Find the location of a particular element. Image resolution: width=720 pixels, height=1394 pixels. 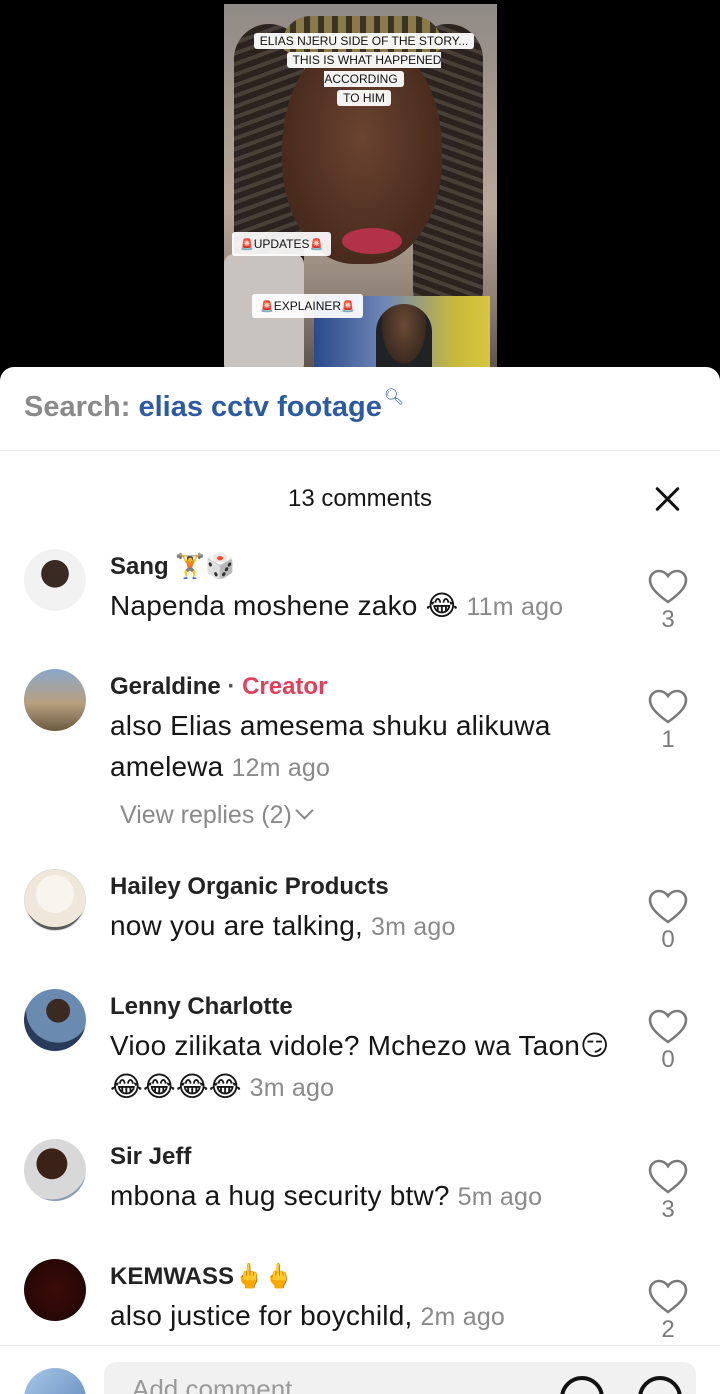

comment-text: now you are talking, 3m ago is located at coordinates (365, 926).